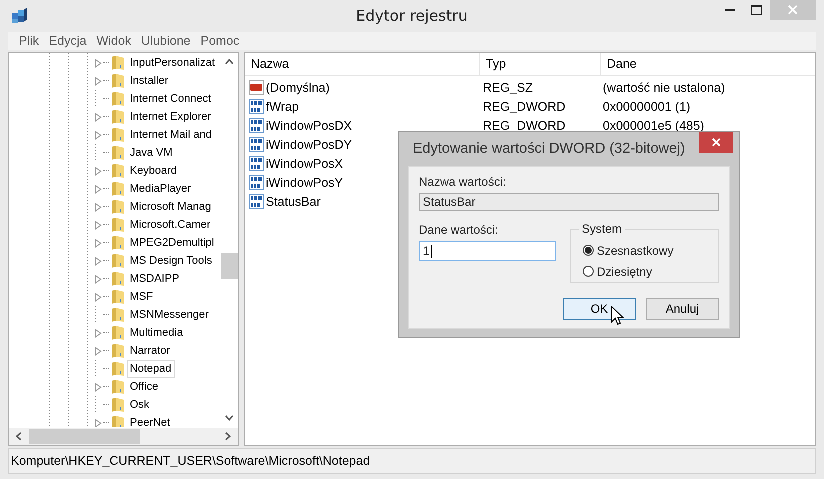  Describe the element at coordinates (151, 369) in the screenshot. I see `tree-item: Notepad` at that location.